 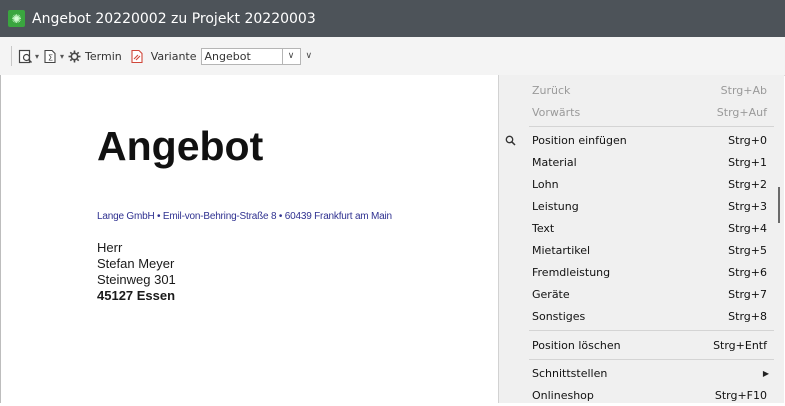 I want to click on address-salutation: Herr, so click(x=110, y=247).